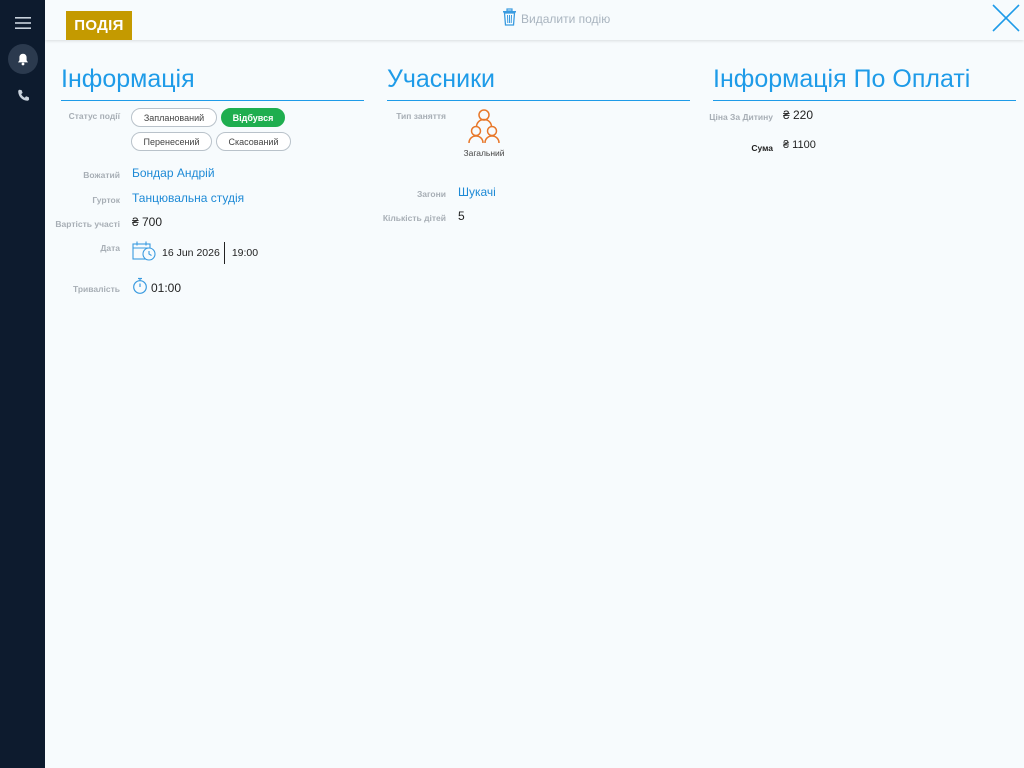  Describe the element at coordinates (477, 192) in the screenshot. I see `groups-link: Шукачі` at that location.